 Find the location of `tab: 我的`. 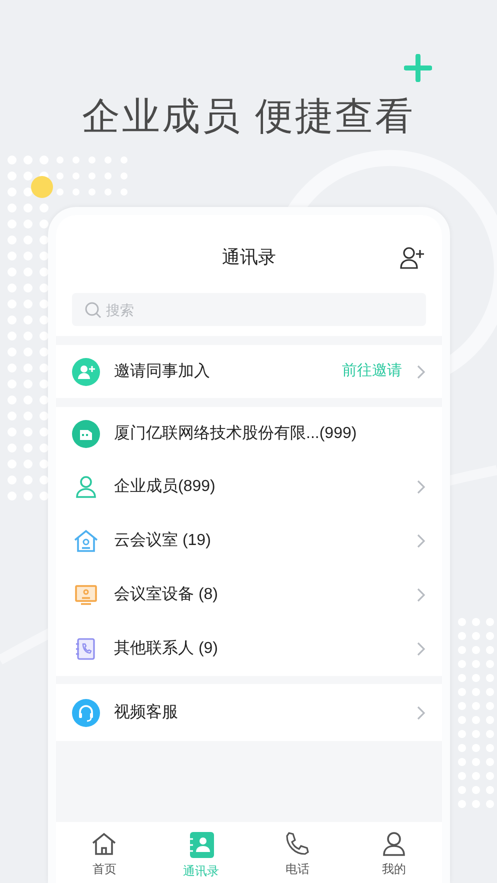

tab: 我的 is located at coordinates (394, 852).